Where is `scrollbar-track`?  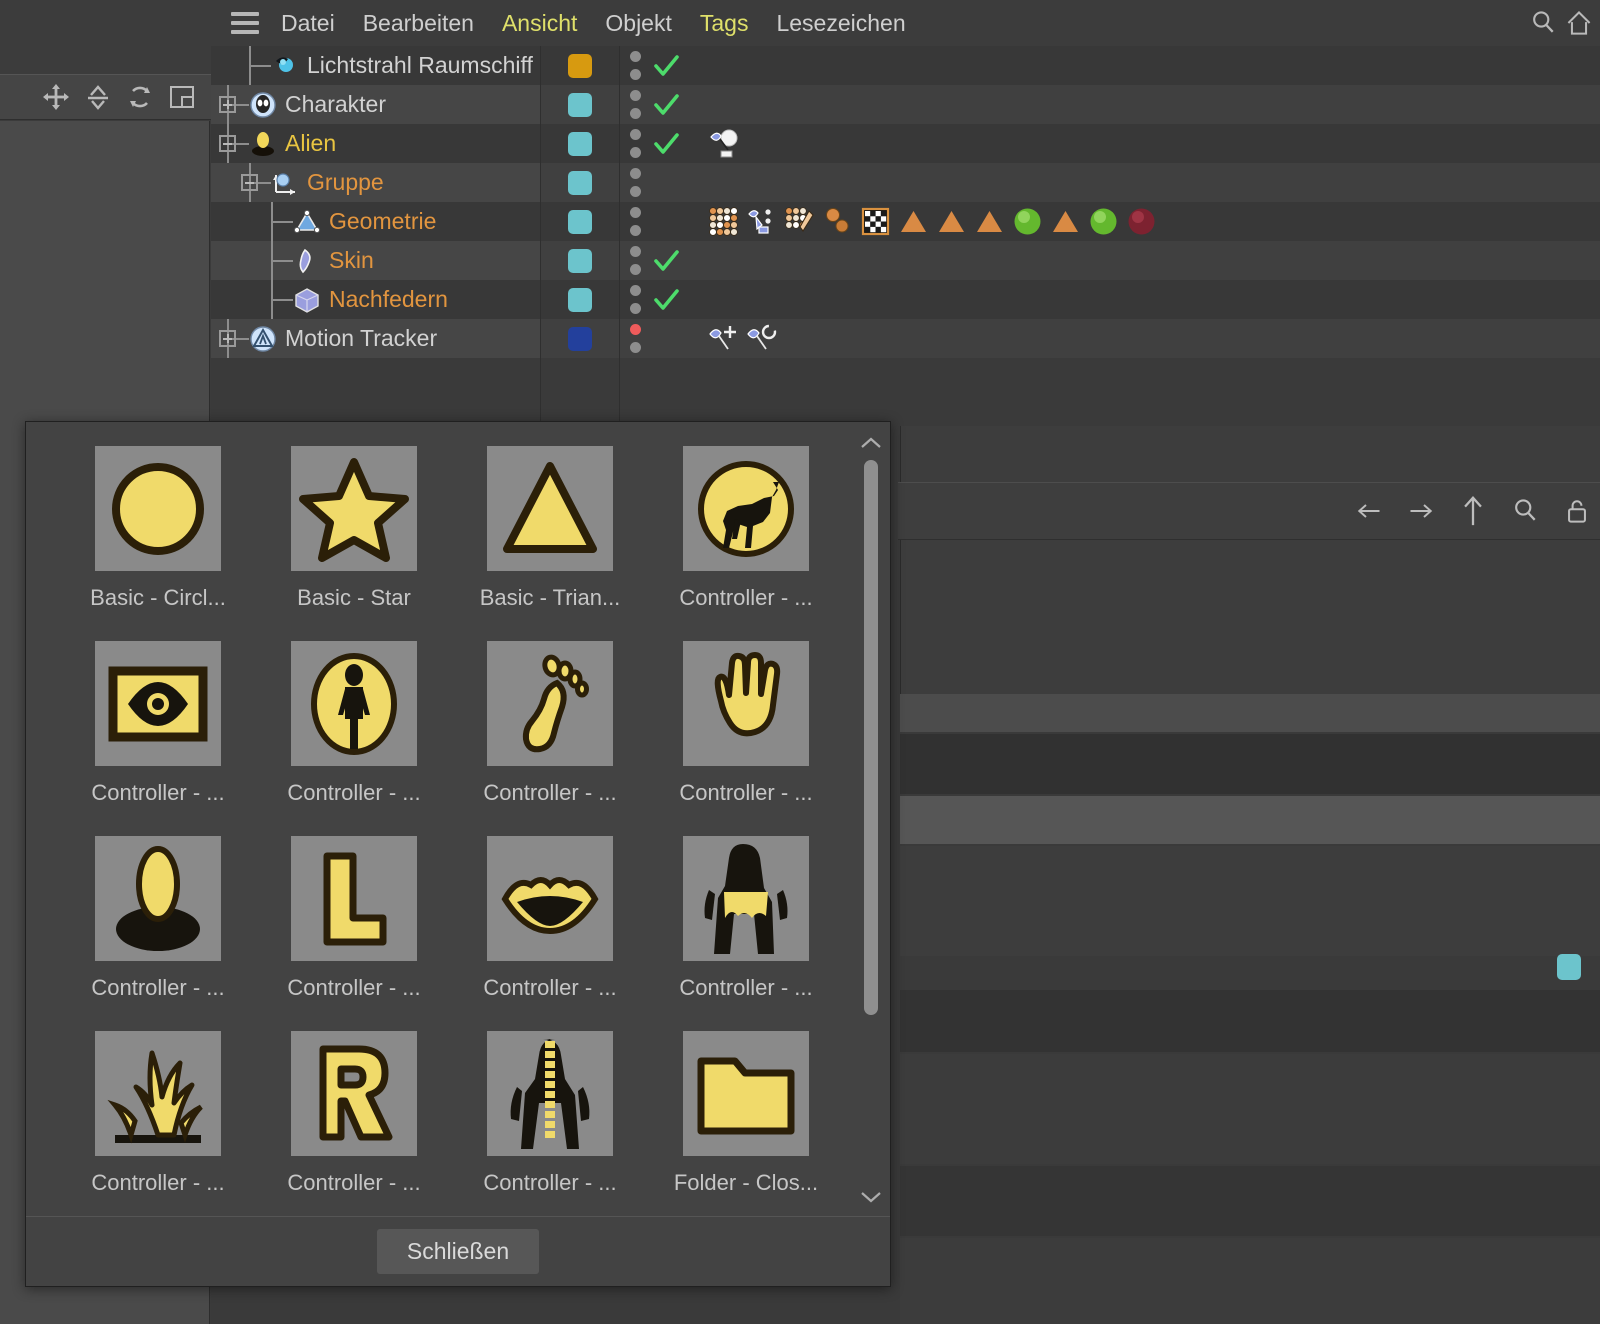 scrollbar-track is located at coordinates (871, 820).